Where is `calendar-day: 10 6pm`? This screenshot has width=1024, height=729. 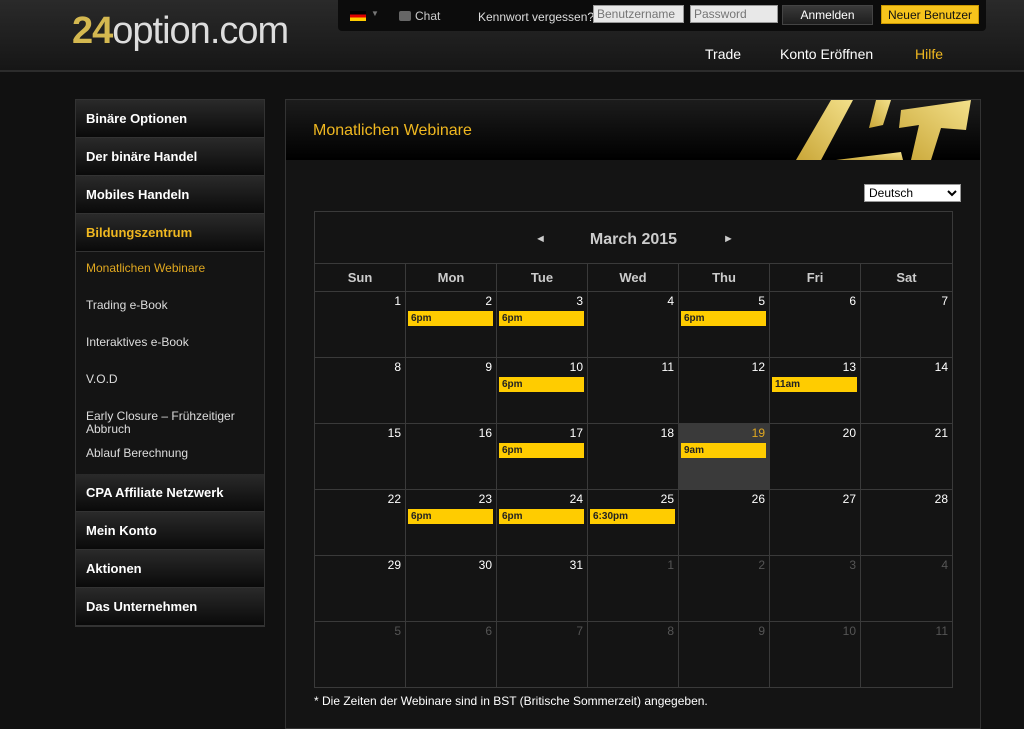 calendar-day: 10 6pm is located at coordinates (542, 391).